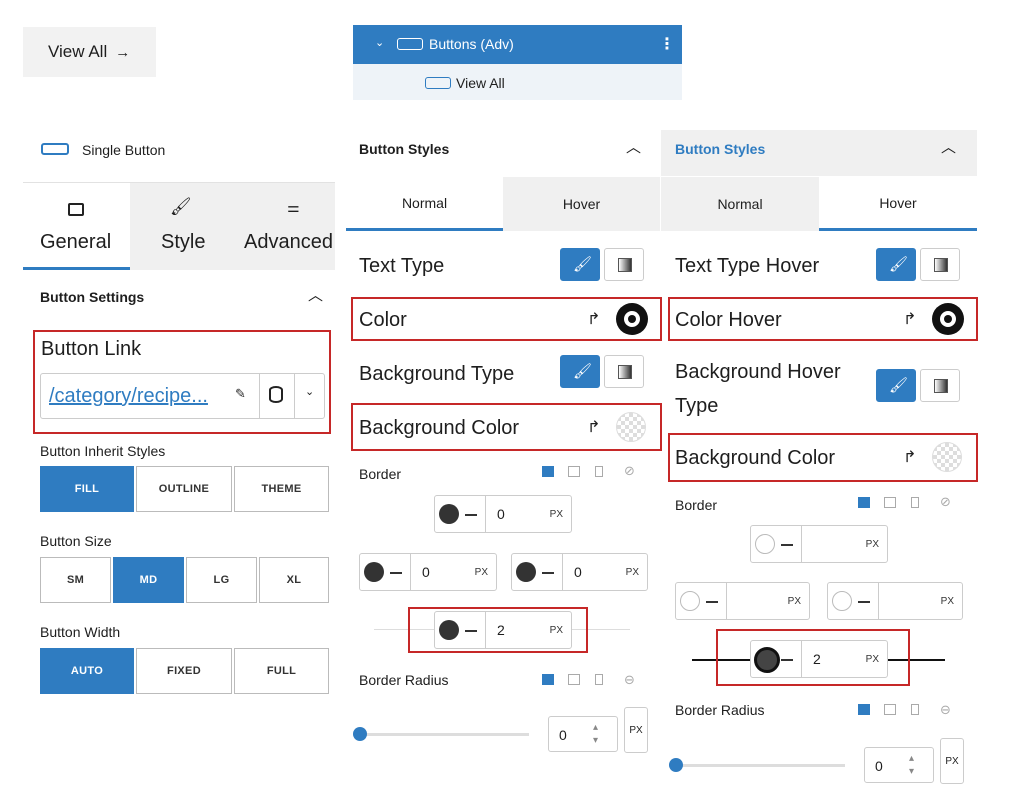 Image resolution: width=1024 pixels, height=811 pixels. What do you see at coordinates (742, 601) in the screenshot?
I see `border-left-input: PX` at bounding box center [742, 601].